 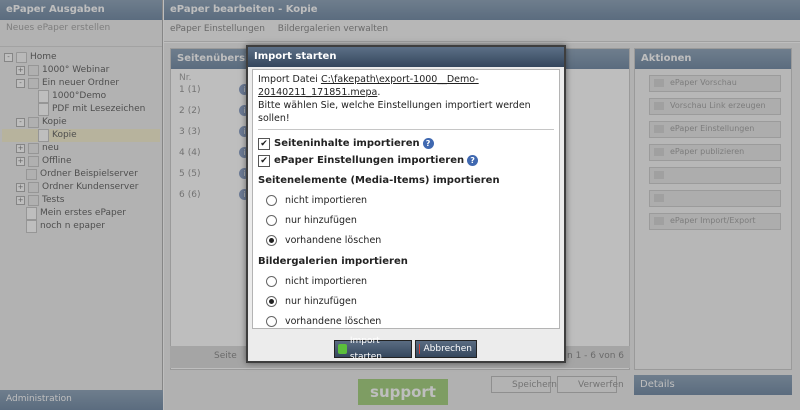 I want to click on epaper-settings-label: ePaper Einstellungen importieren, so click(x=369, y=160).